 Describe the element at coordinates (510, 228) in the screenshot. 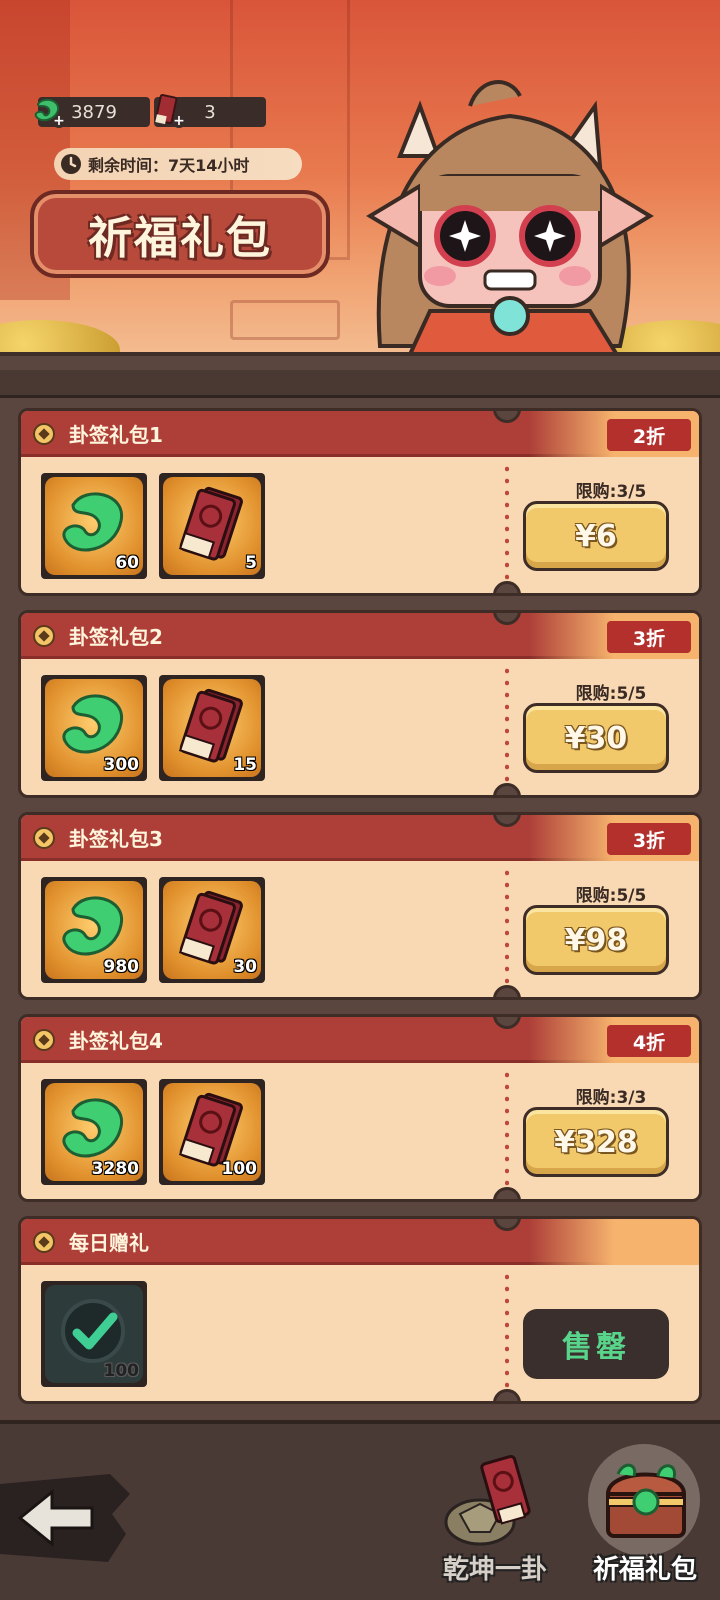

I see `dragon-girl-mascot` at that location.